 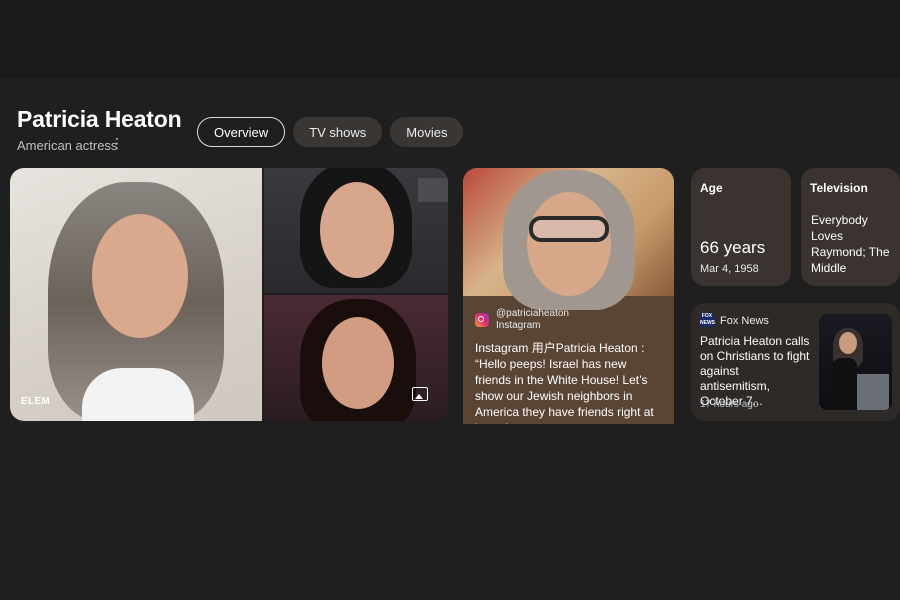 I want to click on instagram-header: @patriciaheaton Instagram, so click(x=522, y=320).